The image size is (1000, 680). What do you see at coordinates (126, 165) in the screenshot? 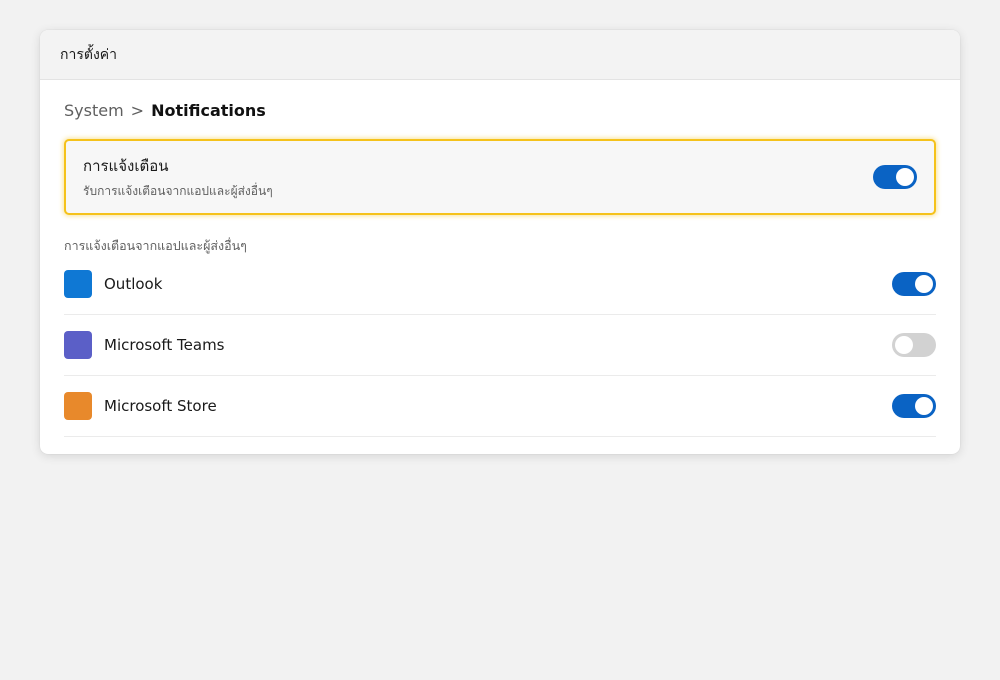
I see `master-title: การแจ้งเตือน` at bounding box center [126, 165].